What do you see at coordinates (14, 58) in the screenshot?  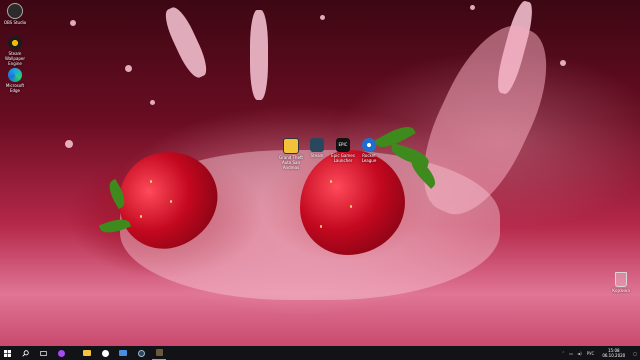 I see `desktop-icon-label: Steam Wallpaper Engine` at bounding box center [14, 58].